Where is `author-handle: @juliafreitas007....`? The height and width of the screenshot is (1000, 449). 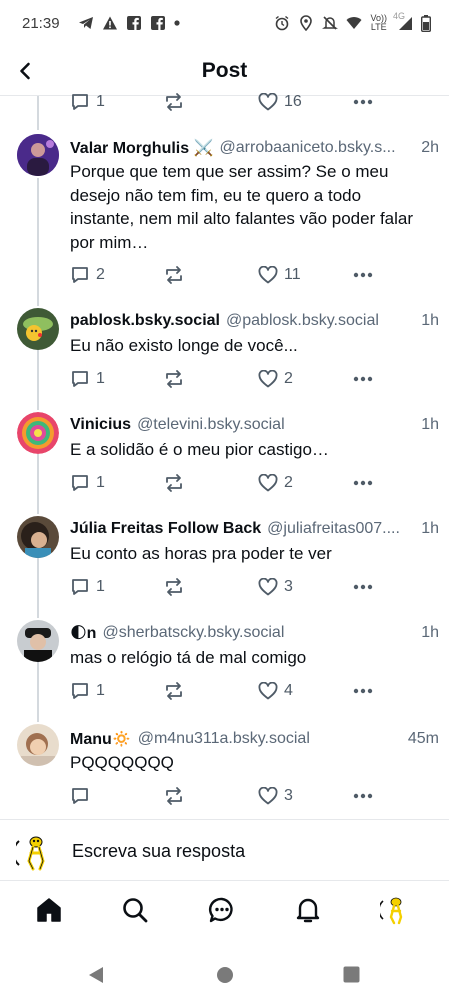 author-handle: @juliafreitas007.... is located at coordinates (340, 529).